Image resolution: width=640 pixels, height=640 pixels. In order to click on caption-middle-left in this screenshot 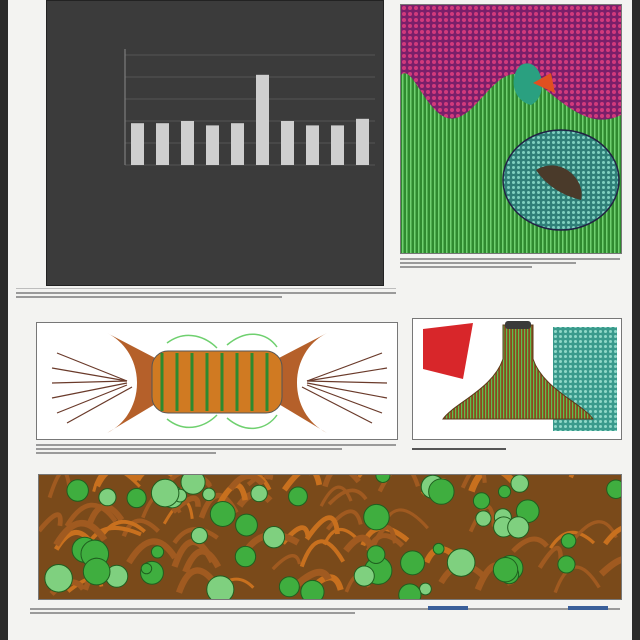, I will do `click(216, 449)`.